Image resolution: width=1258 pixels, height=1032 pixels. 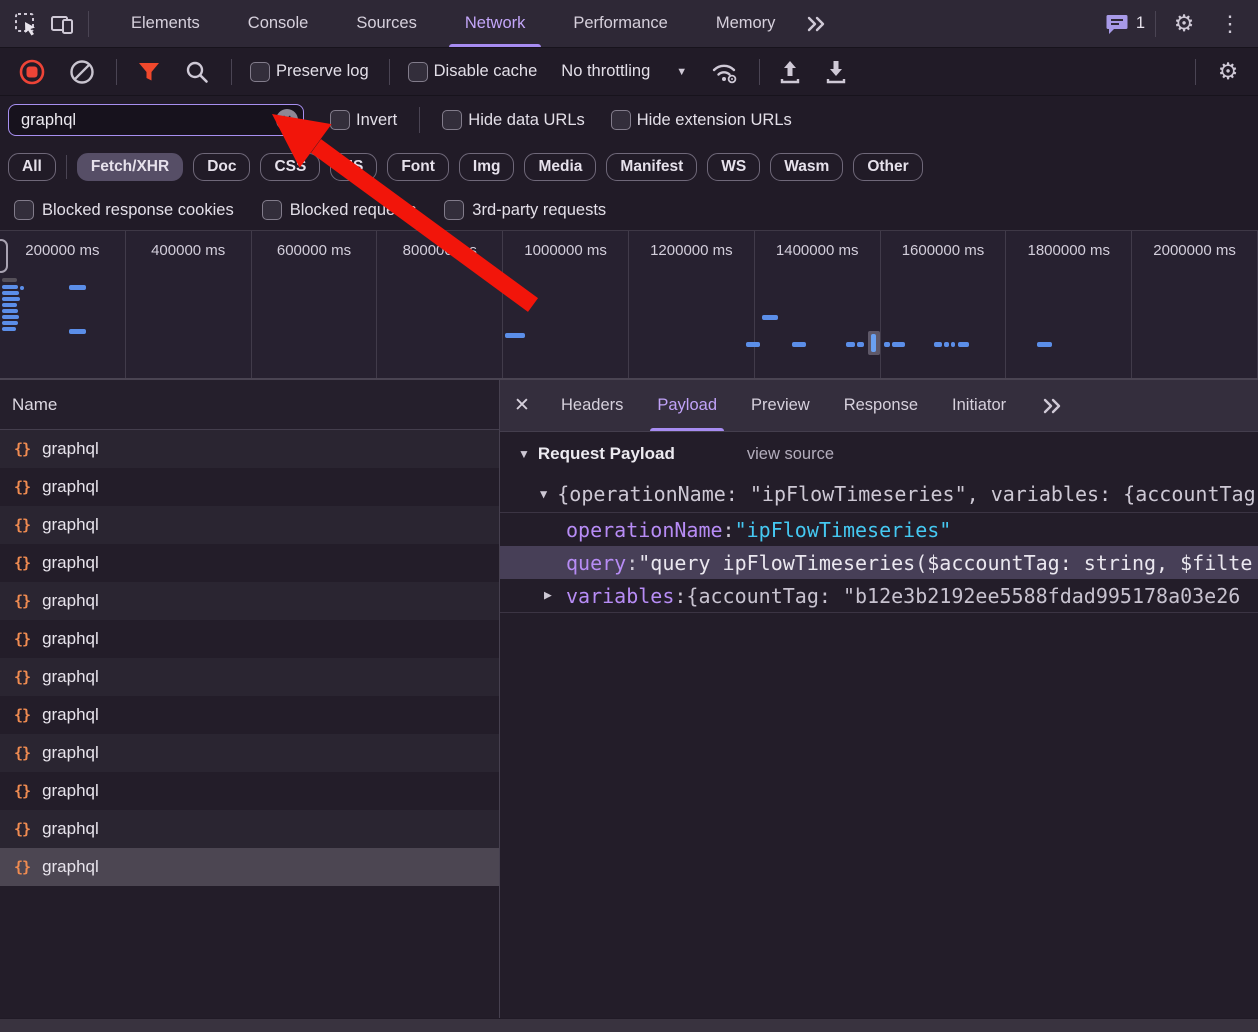 What do you see at coordinates (552, 595) in the screenshot?
I see `expand-triangle-icon: ▶` at bounding box center [552, 595].